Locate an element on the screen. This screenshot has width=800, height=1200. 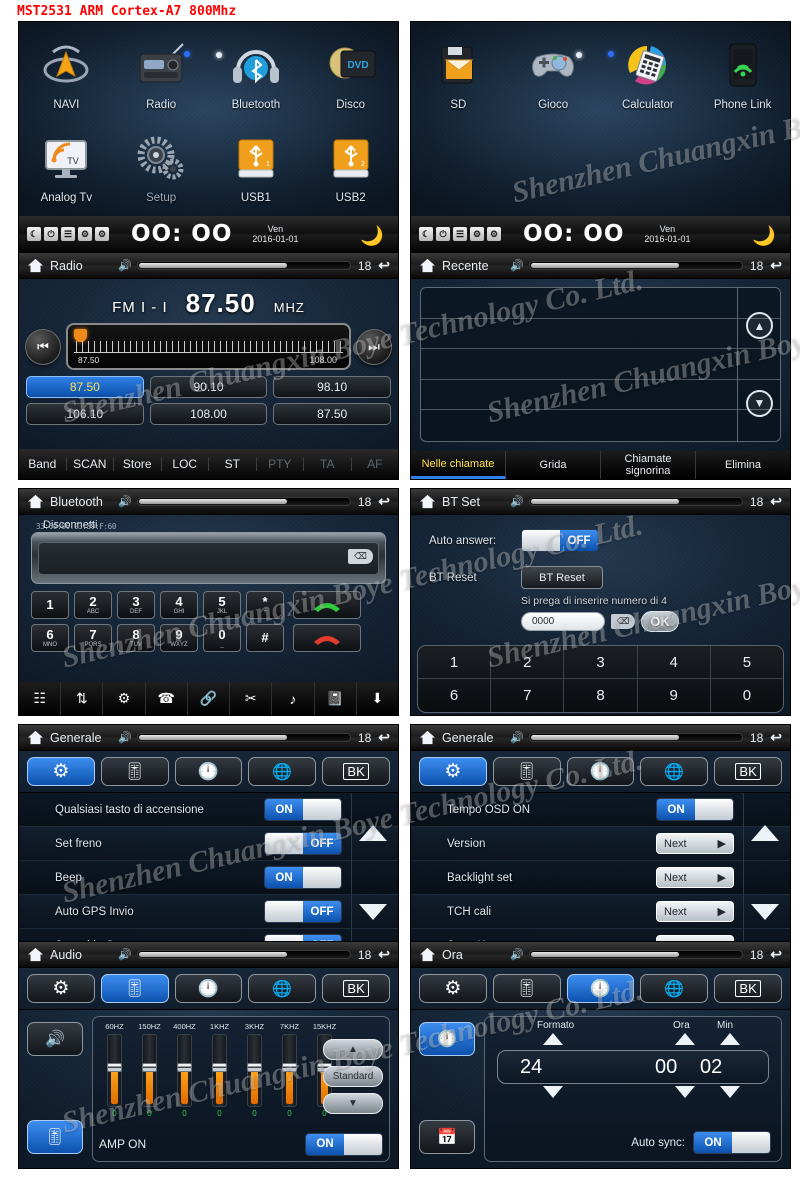
eq-band: 7KHZ 0 is located at coordinates (289, 1070).